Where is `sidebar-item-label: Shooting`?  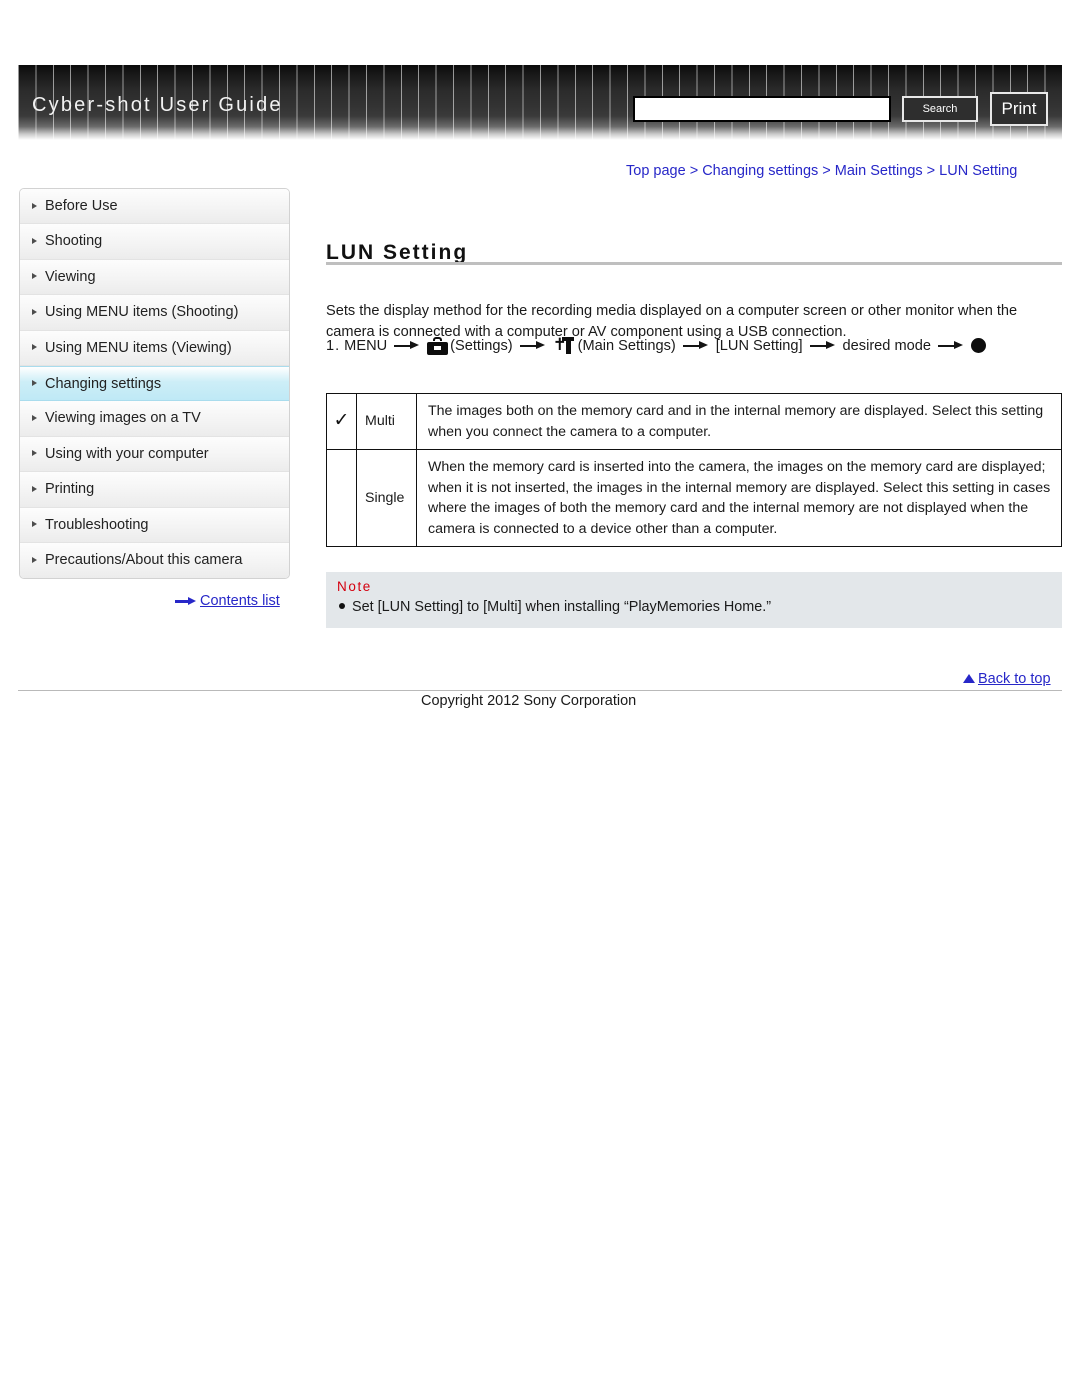
sidebar-item-label: Shooting is located at coordinates (74, 241).